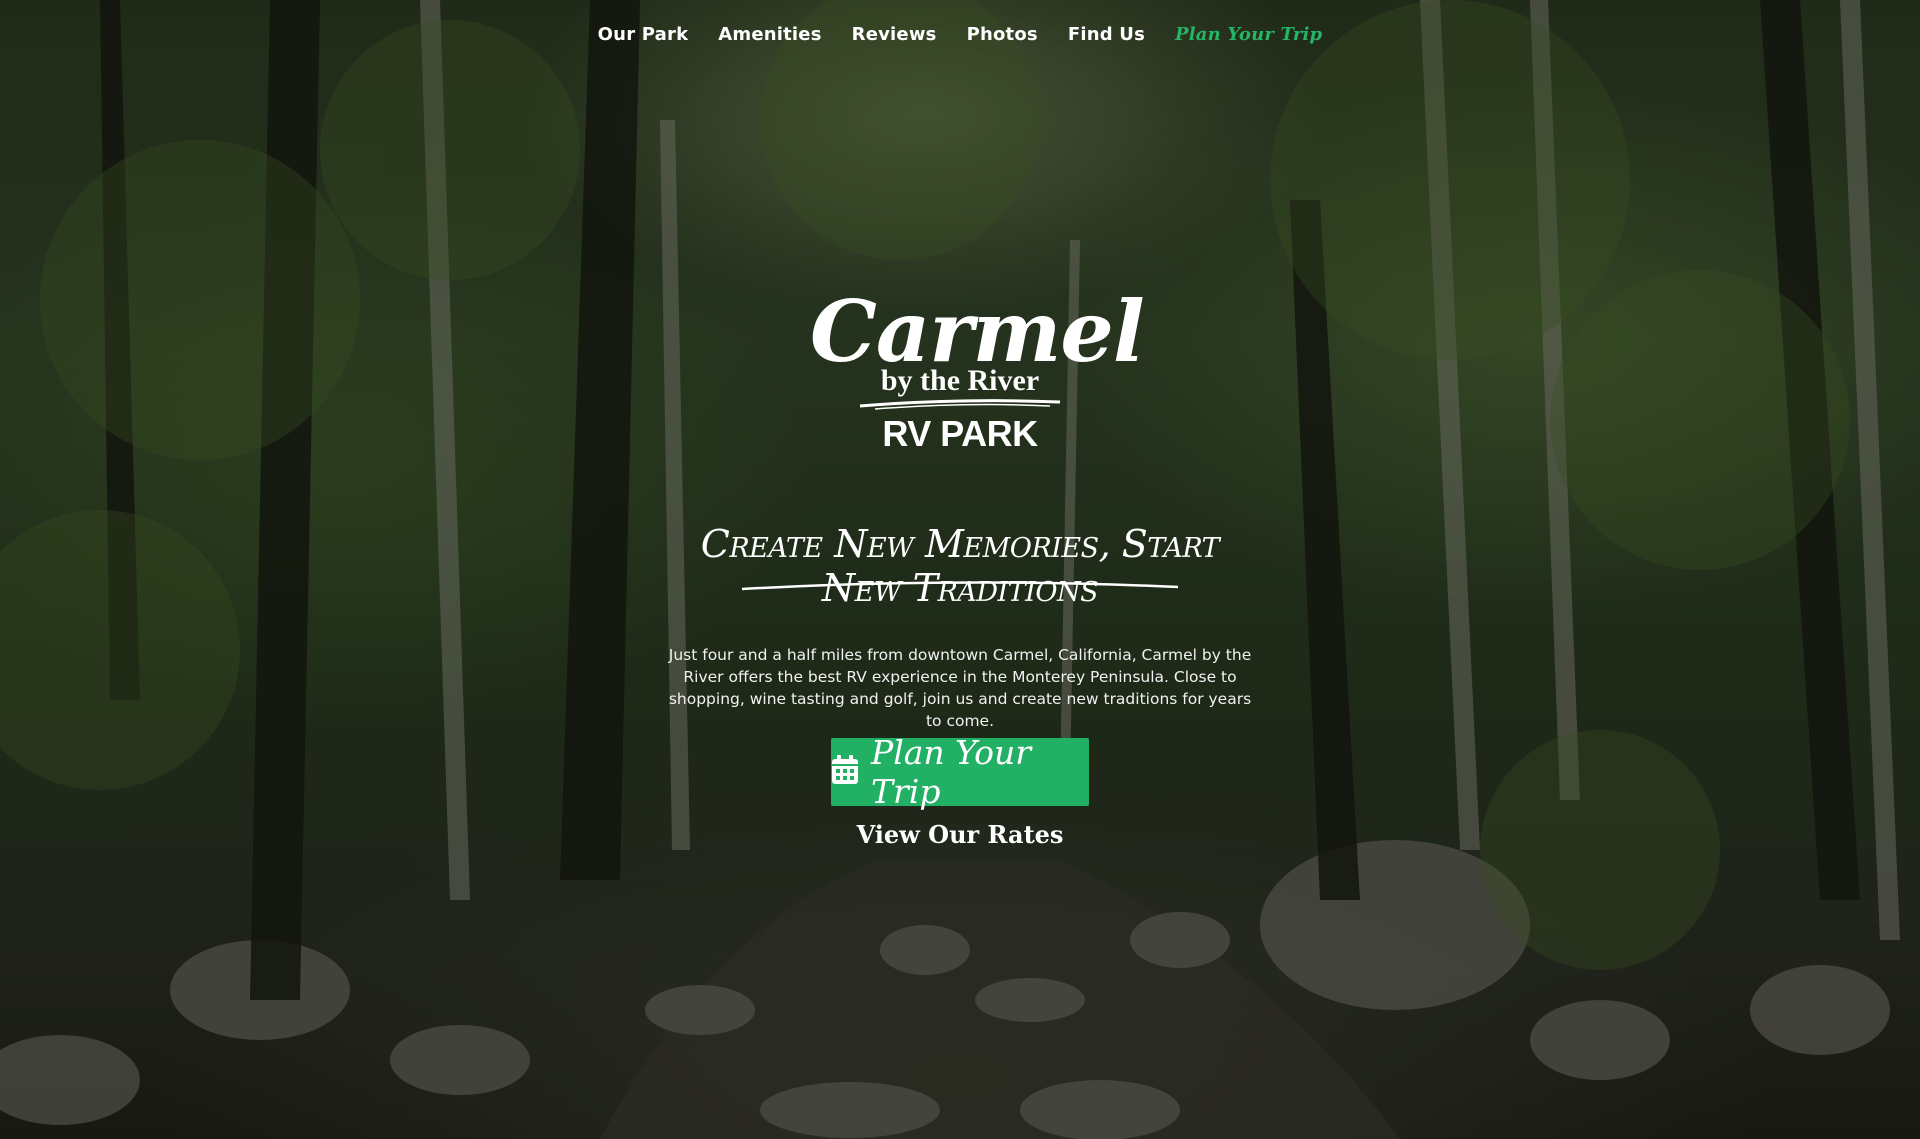  I want to click on site-logo: Carmel by the River RV PARK, so click(977, 376).